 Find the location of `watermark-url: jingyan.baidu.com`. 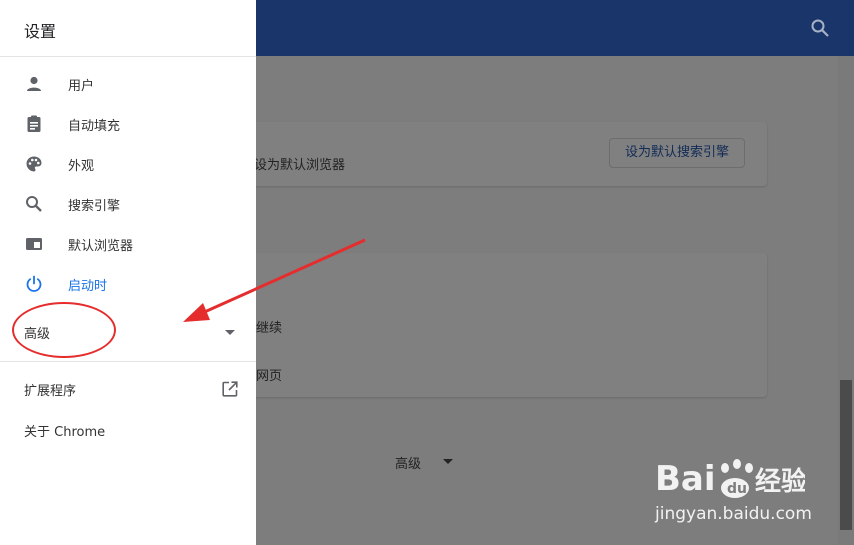

watermark-url: jingyan.baidu.com is located at coordinates (733, 514).